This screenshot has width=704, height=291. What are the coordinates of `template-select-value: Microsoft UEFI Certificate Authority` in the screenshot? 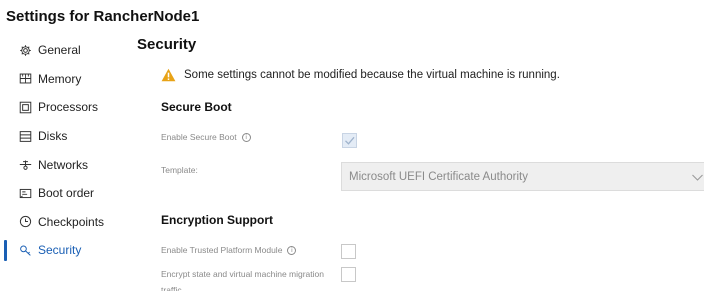 It's located at (438, 176).